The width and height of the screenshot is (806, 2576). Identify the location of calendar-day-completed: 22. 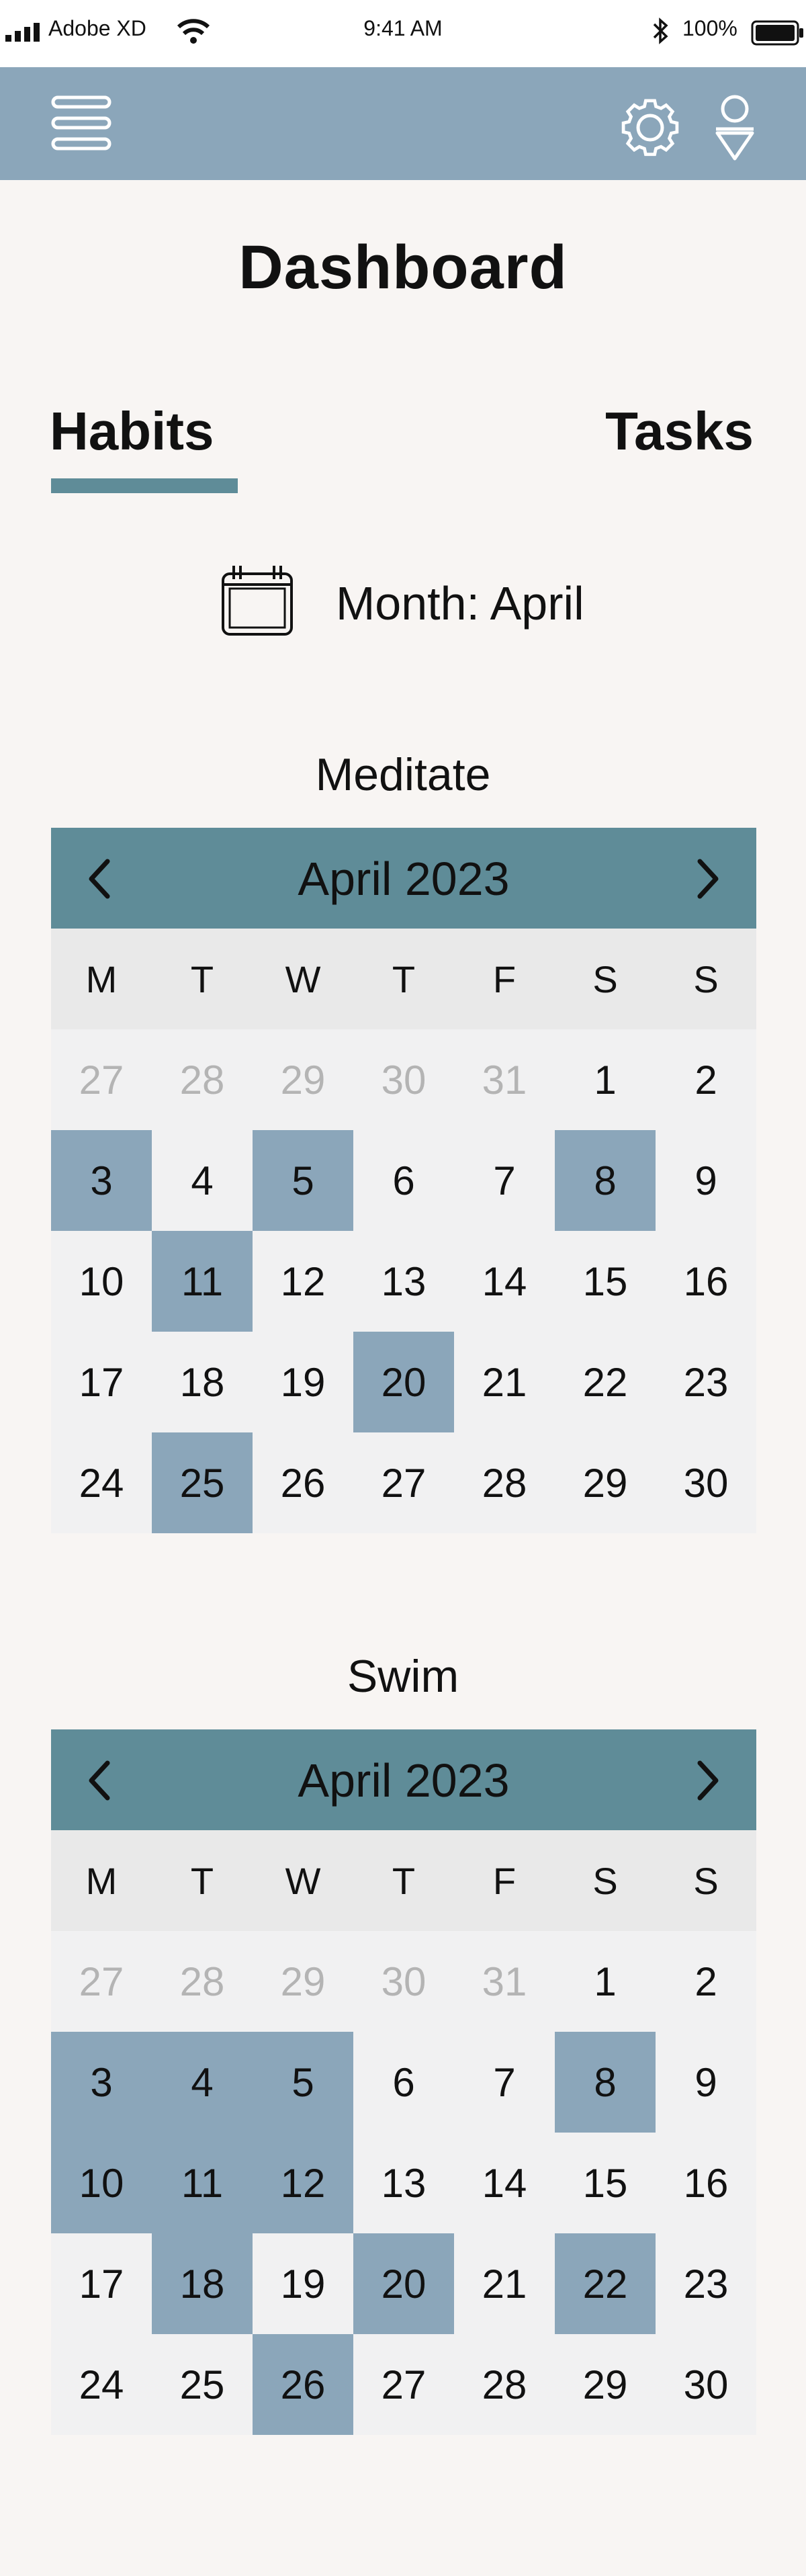
(605, 2283).